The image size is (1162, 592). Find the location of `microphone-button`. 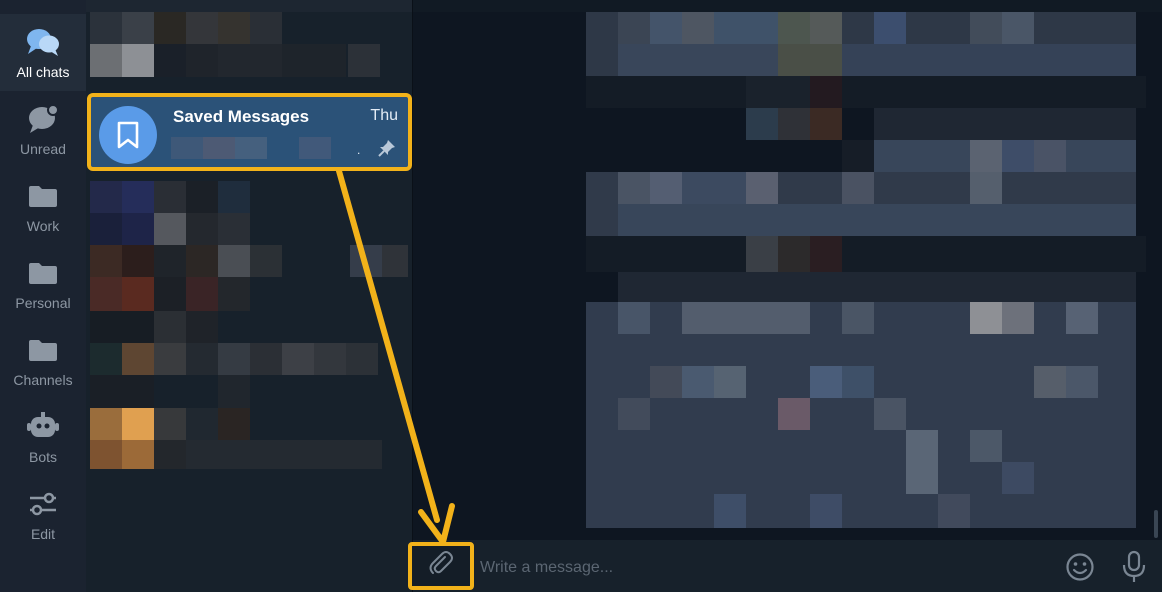

microphone-button is located at coordinates (1134, 567).